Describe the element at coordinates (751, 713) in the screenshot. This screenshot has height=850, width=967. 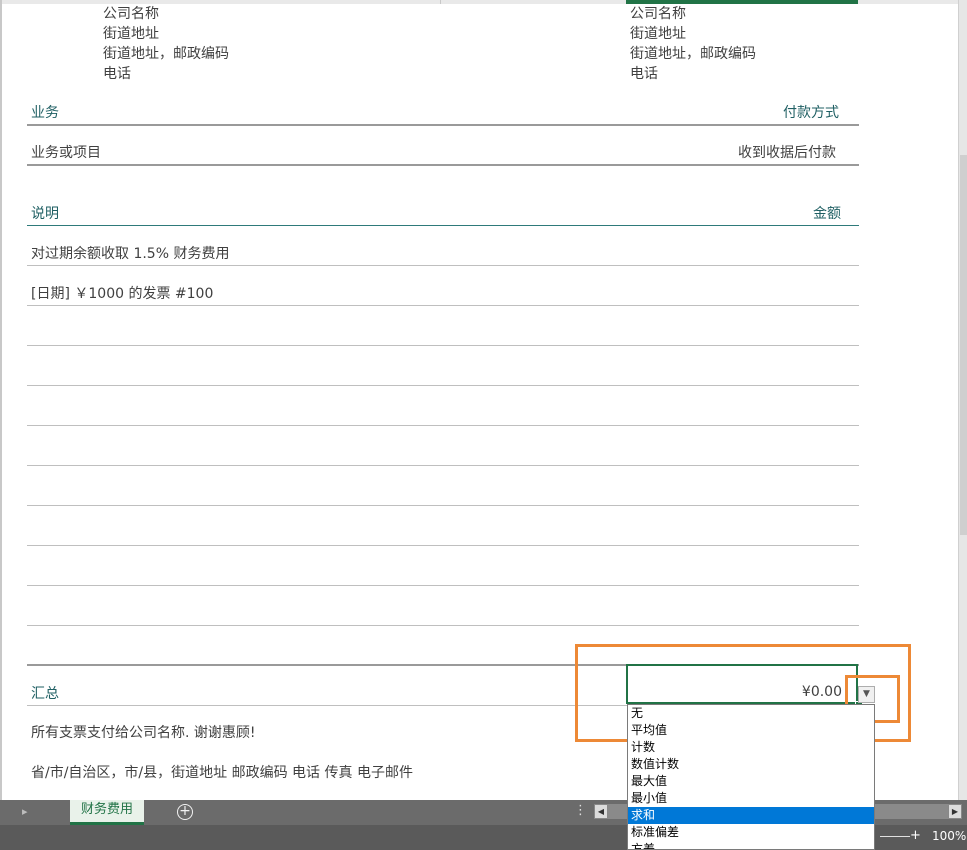
I see `dropdown-option: 无` at that location.